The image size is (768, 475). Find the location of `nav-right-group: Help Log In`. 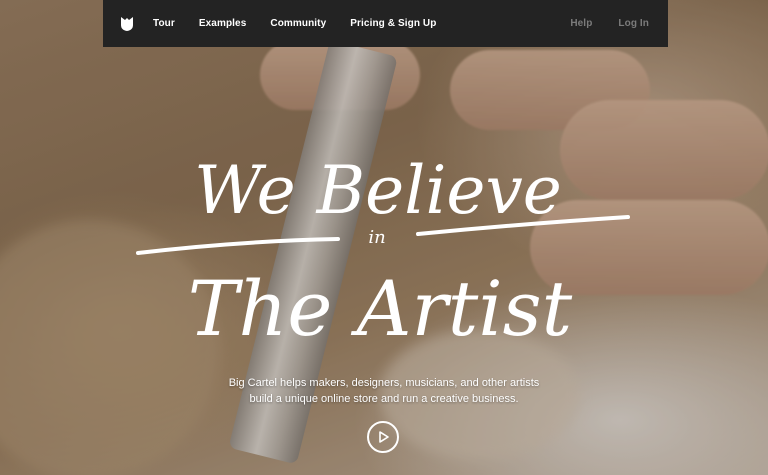

nav-right-group: Help Log In is located at coordinates (596, 23).